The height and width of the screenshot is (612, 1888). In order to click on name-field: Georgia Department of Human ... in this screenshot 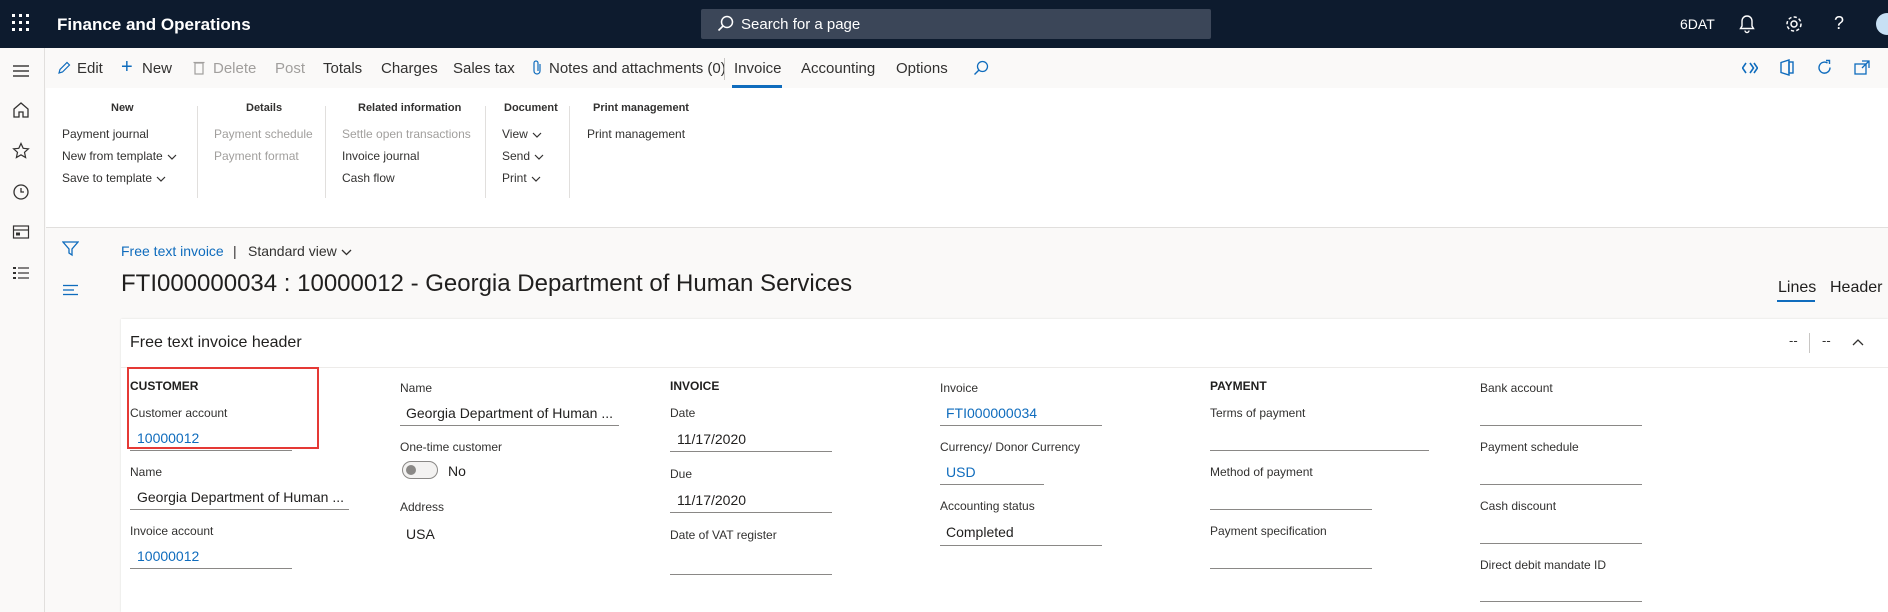, I will do `click(509, 413)`.